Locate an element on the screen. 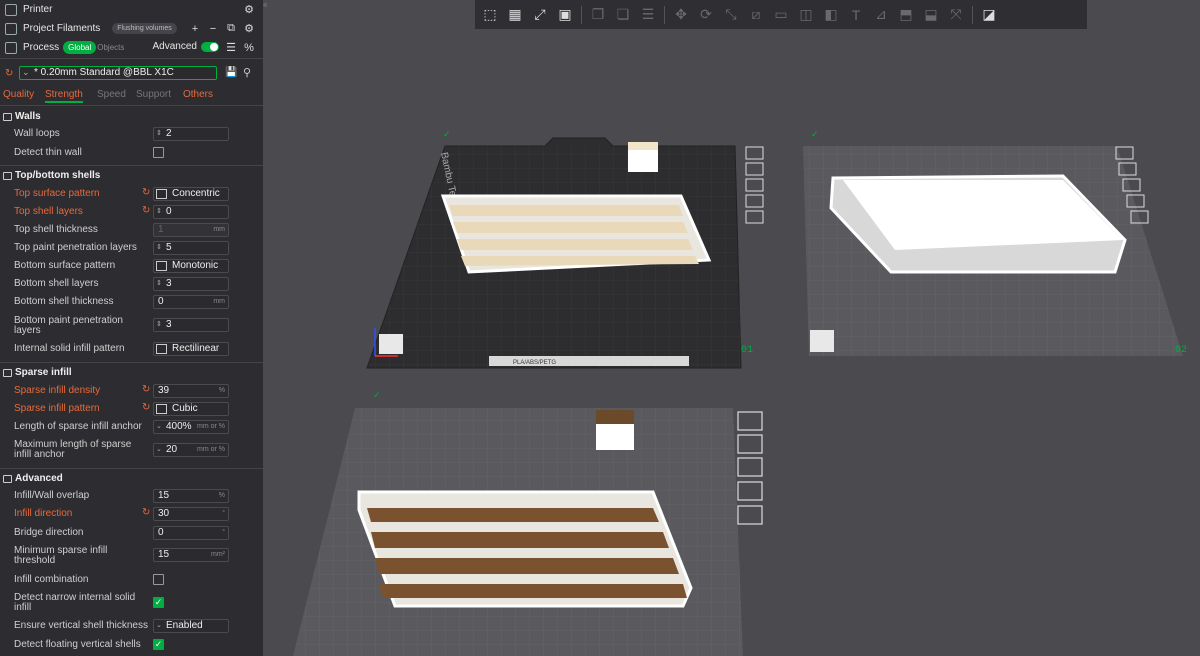  slice-view-icon: ◪ is located at coordinates (989, 15).